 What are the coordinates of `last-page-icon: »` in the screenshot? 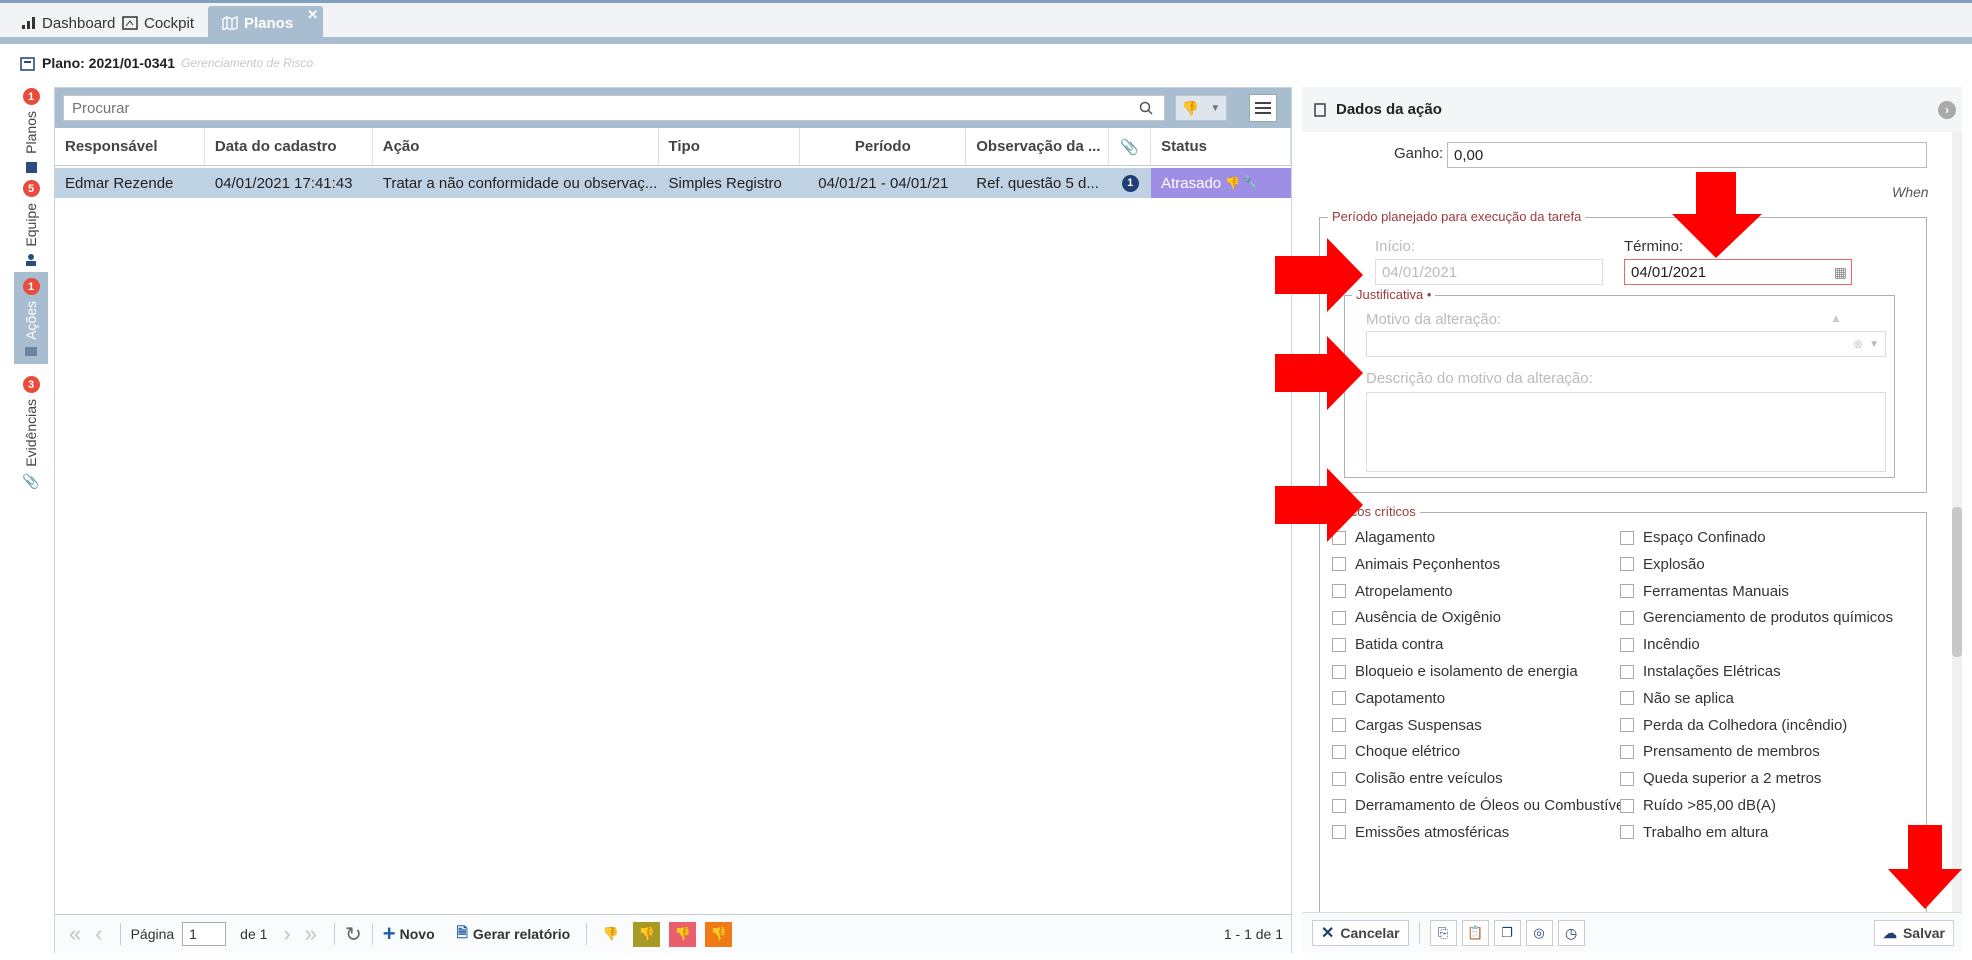 It's located at (311, 934).